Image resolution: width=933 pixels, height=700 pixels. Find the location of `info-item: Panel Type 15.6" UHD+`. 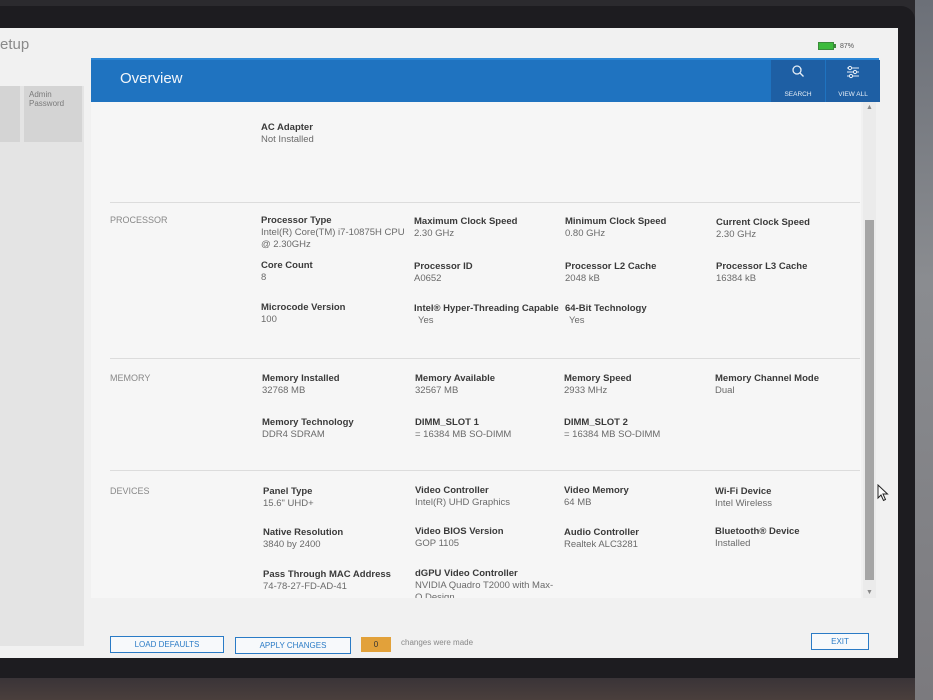

info-item: Panel Type 15.6" UHD+ is located at coordinates (335, 498).